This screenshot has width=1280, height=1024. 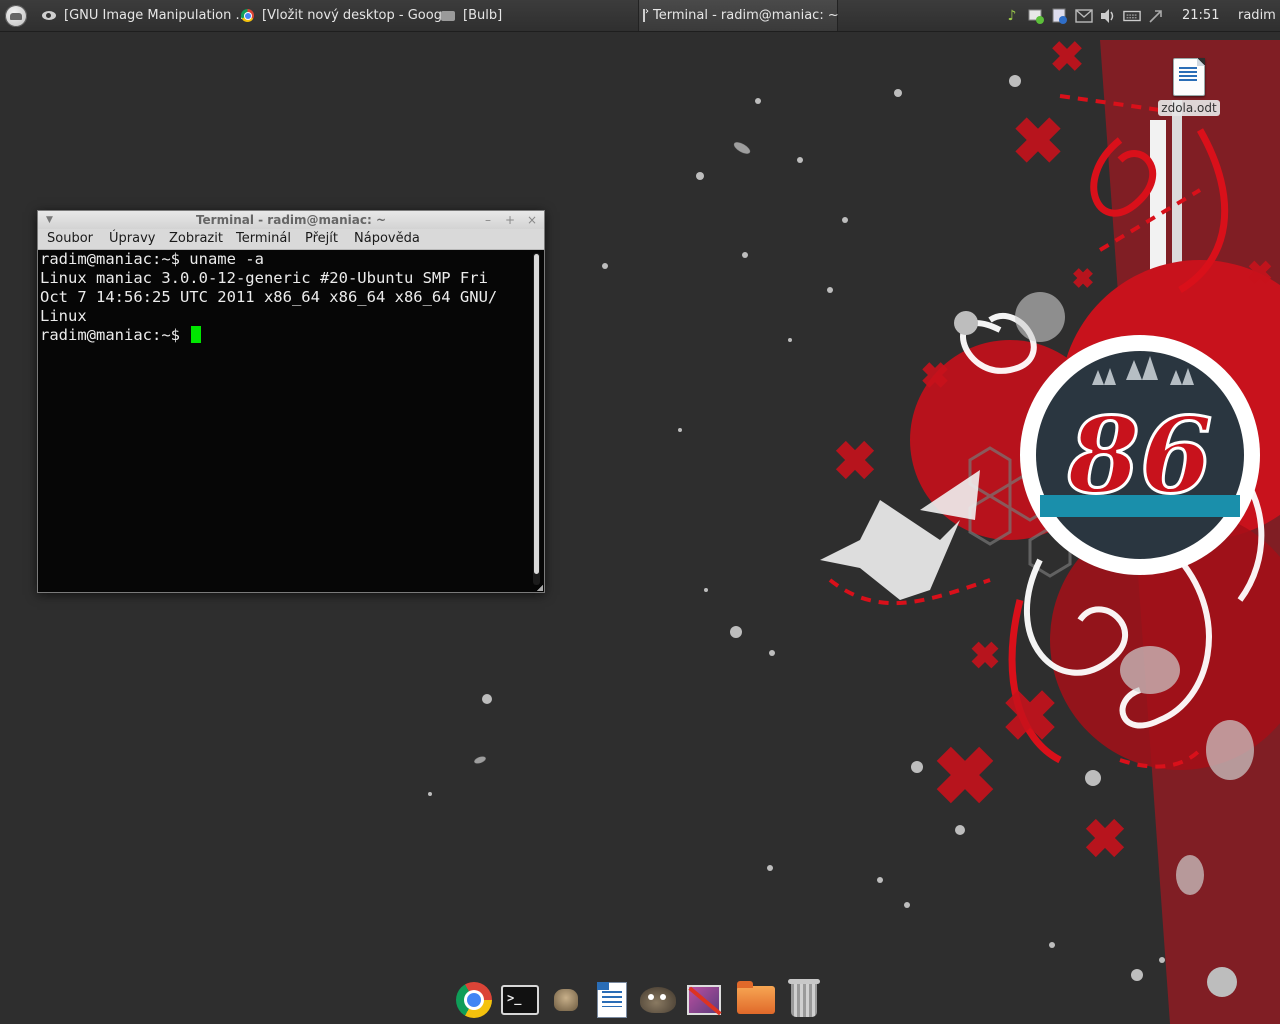 I want to click on dock-trash, so click(x=804, y=999).